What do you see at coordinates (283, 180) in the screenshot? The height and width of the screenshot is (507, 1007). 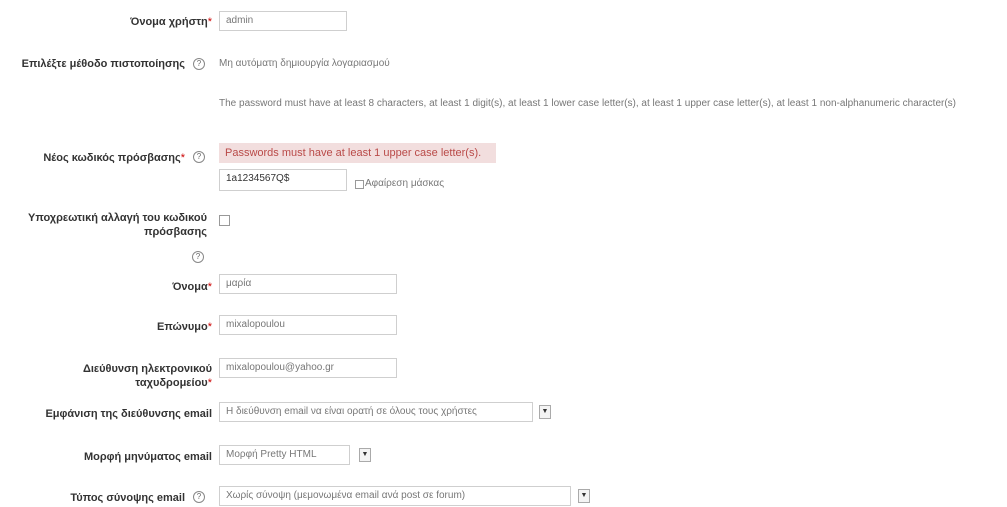 I see `new-password-input: 1a1234567Q$` at bounding box center [283, 180].